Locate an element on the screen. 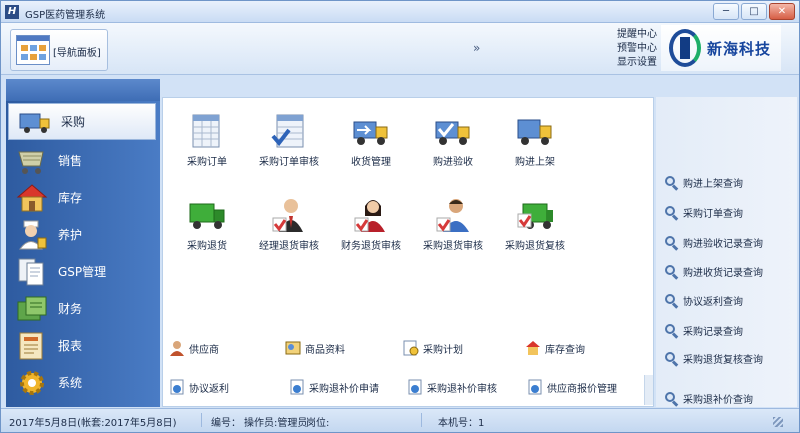 This screenshot has width=800, height=433. window-controls: ─ □ ✕ is located at coordinates (754, 11).